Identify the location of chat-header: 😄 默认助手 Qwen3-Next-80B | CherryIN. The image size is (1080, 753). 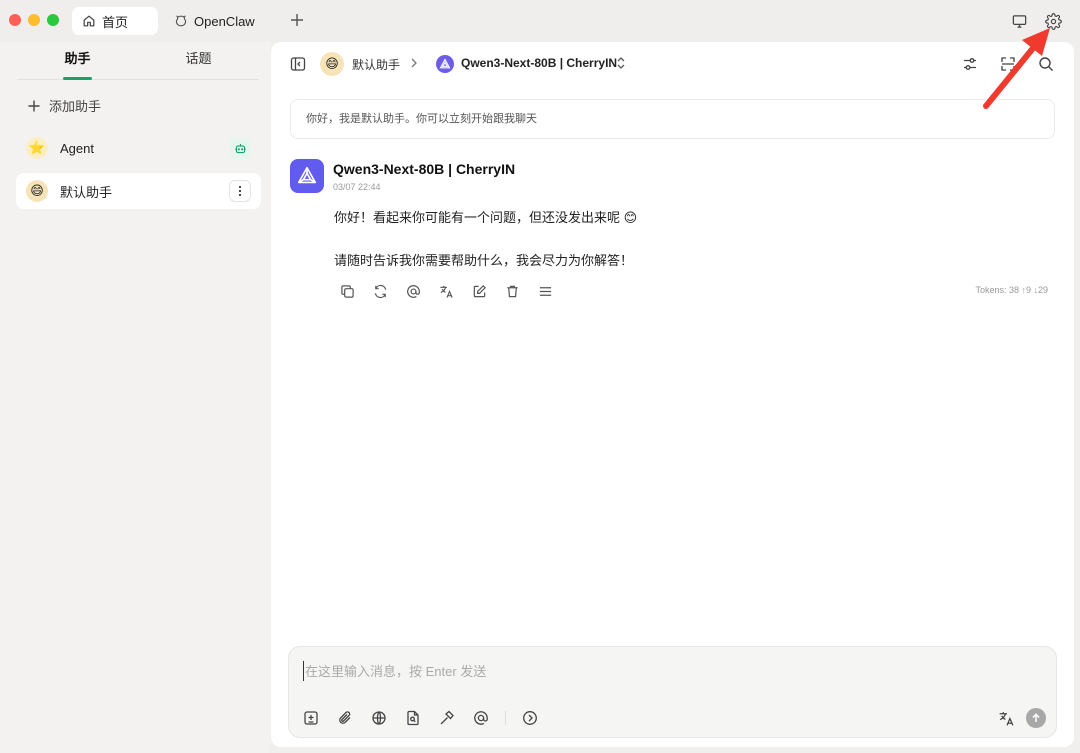
(672, 64).